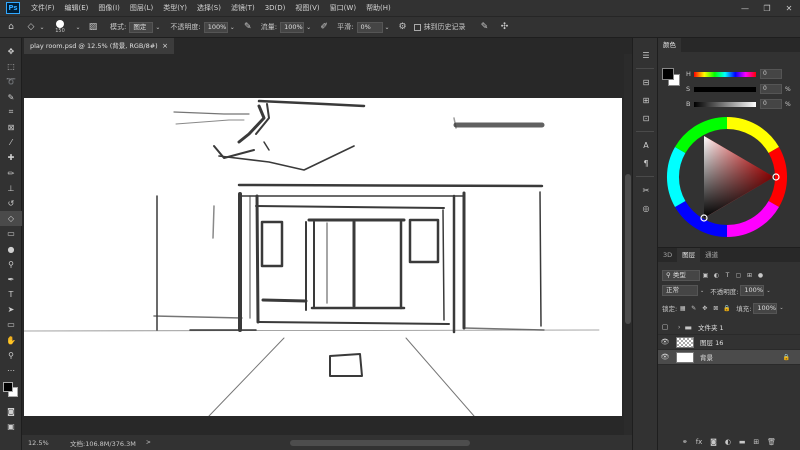  What do you see at coordinates (157, 27) in the screenshot?
I see `mode-chevron-icon: ⌄` at bounding box center [157, 27].